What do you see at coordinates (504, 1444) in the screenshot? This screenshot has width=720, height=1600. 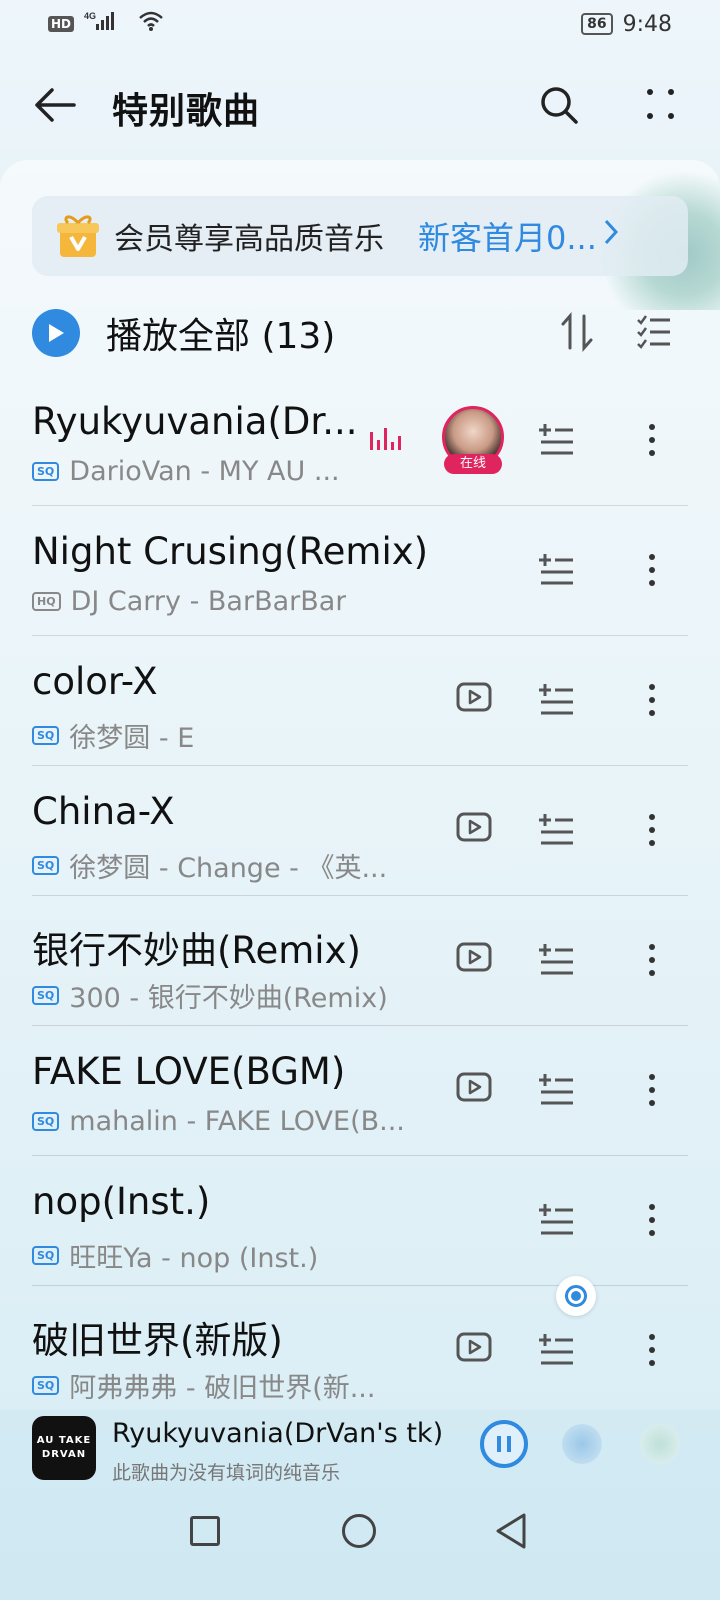 I see `play-pause-button` at bounding box center [504, 1444].